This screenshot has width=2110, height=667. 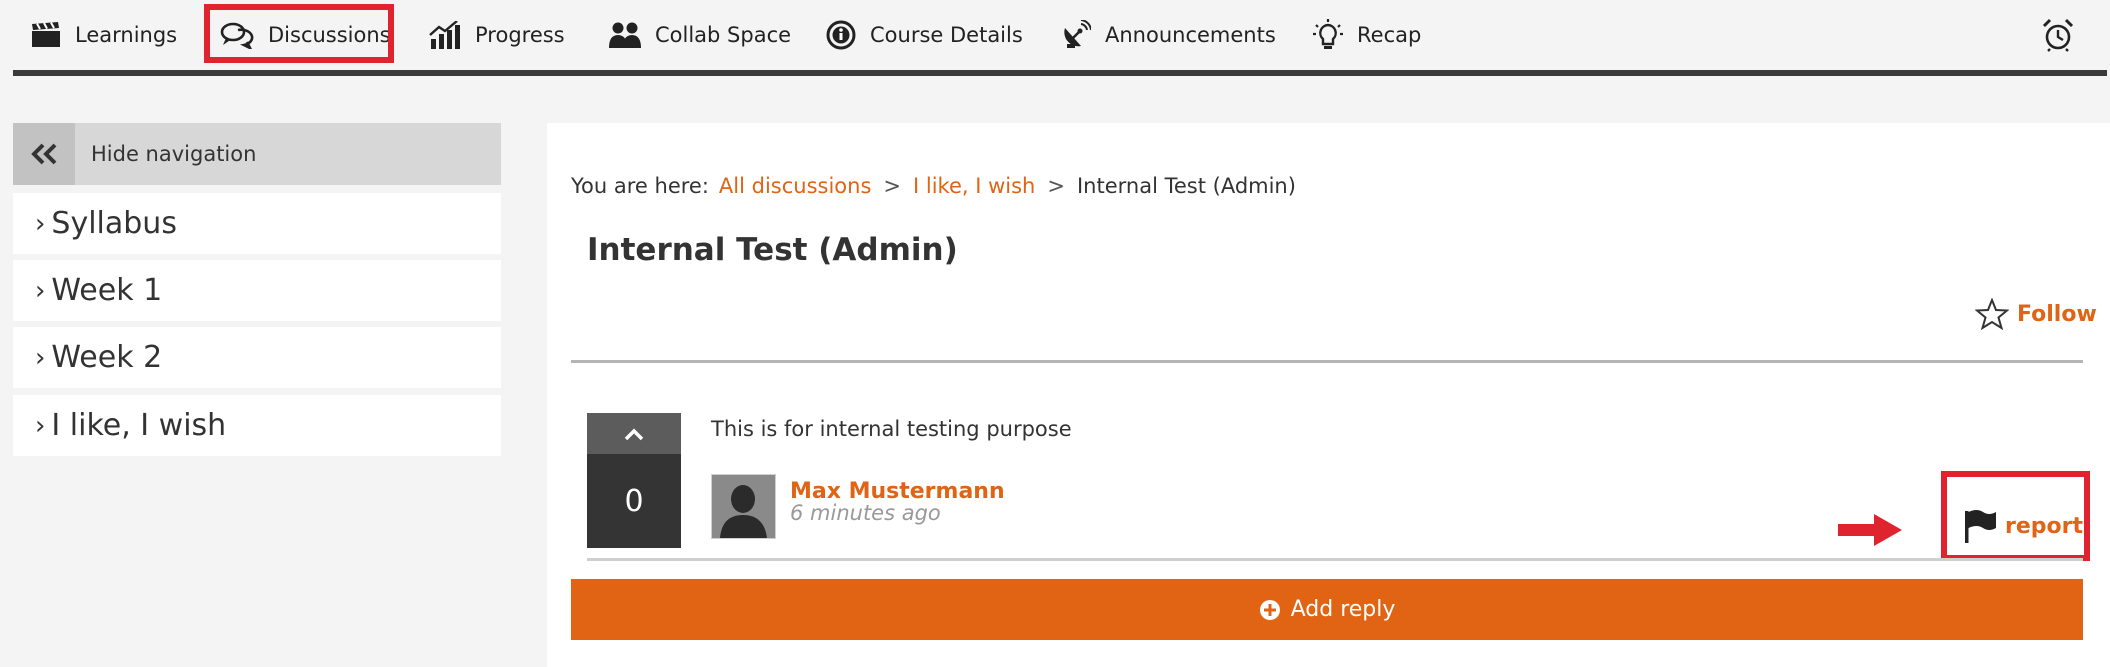 What do you see at coordinates (1327, 361) in the screenshot?
I see `title-divider` at bounding box center [1327, 361].